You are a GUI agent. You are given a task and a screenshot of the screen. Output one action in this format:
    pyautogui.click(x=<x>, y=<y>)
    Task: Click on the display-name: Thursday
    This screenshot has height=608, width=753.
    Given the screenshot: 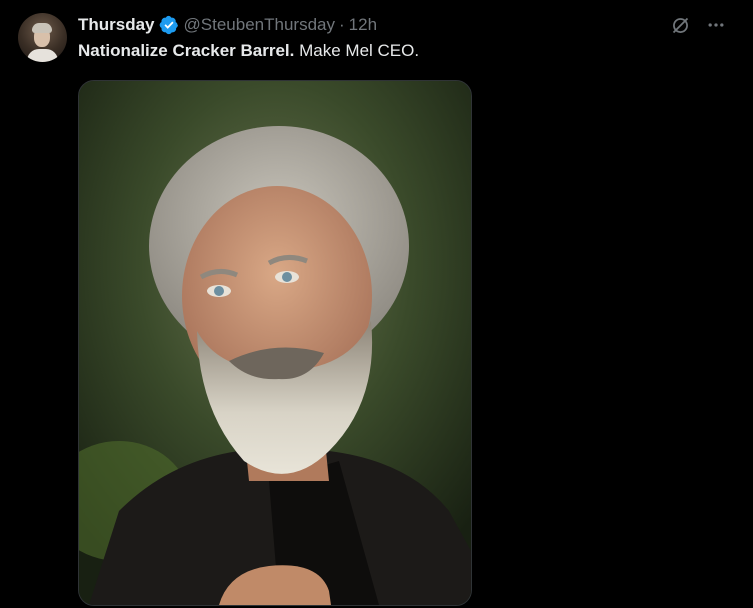 What is the action you would take?
    pyautogui.click(x=116, y=25)
    